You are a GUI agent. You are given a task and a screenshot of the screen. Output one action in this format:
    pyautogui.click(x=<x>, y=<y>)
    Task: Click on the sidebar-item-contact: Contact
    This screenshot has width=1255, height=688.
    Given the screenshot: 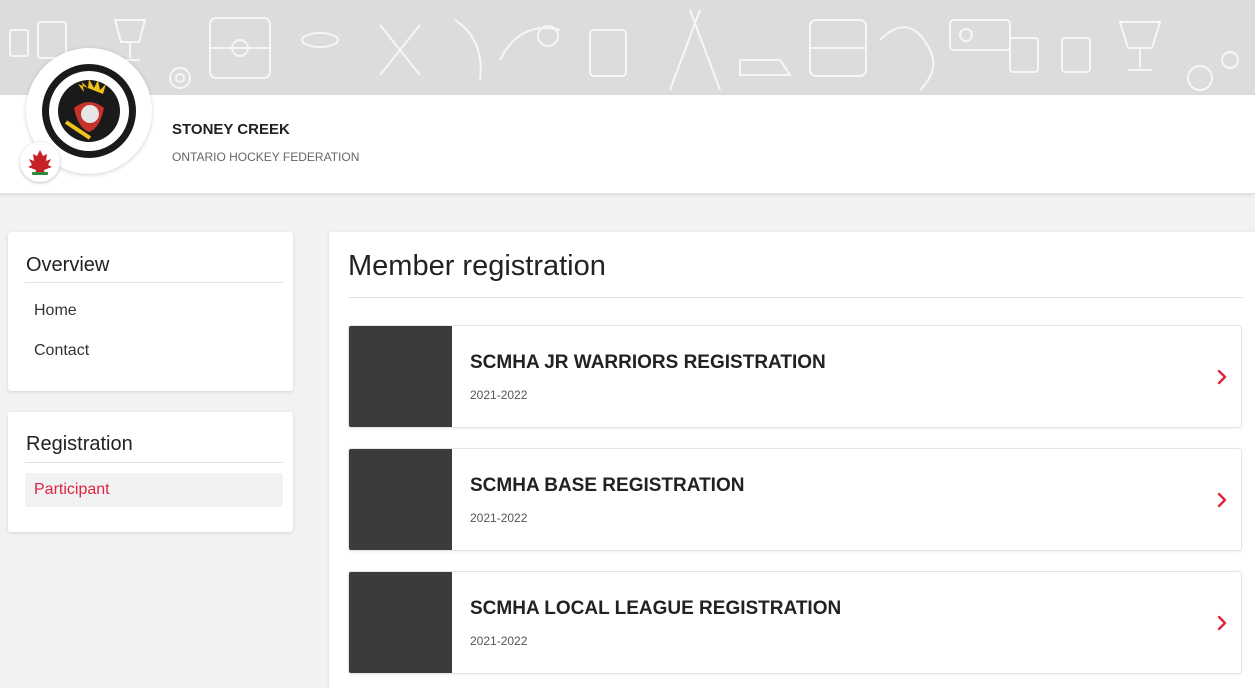 What is the action you would take?
    pyautogui.click(x=154, y=351)
    